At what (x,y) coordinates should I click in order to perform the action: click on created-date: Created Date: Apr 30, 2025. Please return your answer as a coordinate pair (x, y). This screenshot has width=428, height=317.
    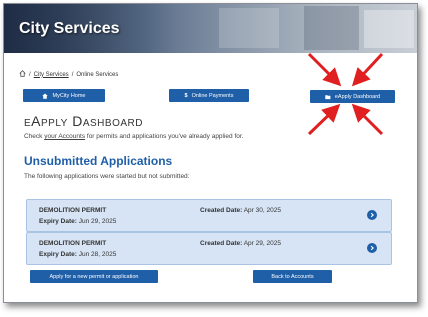
    Looking at the image, I should click on (240, 210).